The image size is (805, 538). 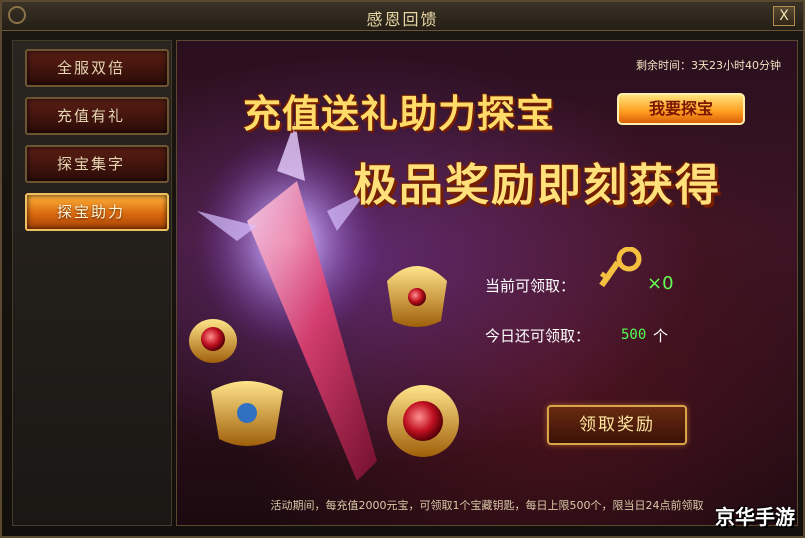 I want to click on headline-primary: 充值送礼助力探宝, so click(x=399, y=114).